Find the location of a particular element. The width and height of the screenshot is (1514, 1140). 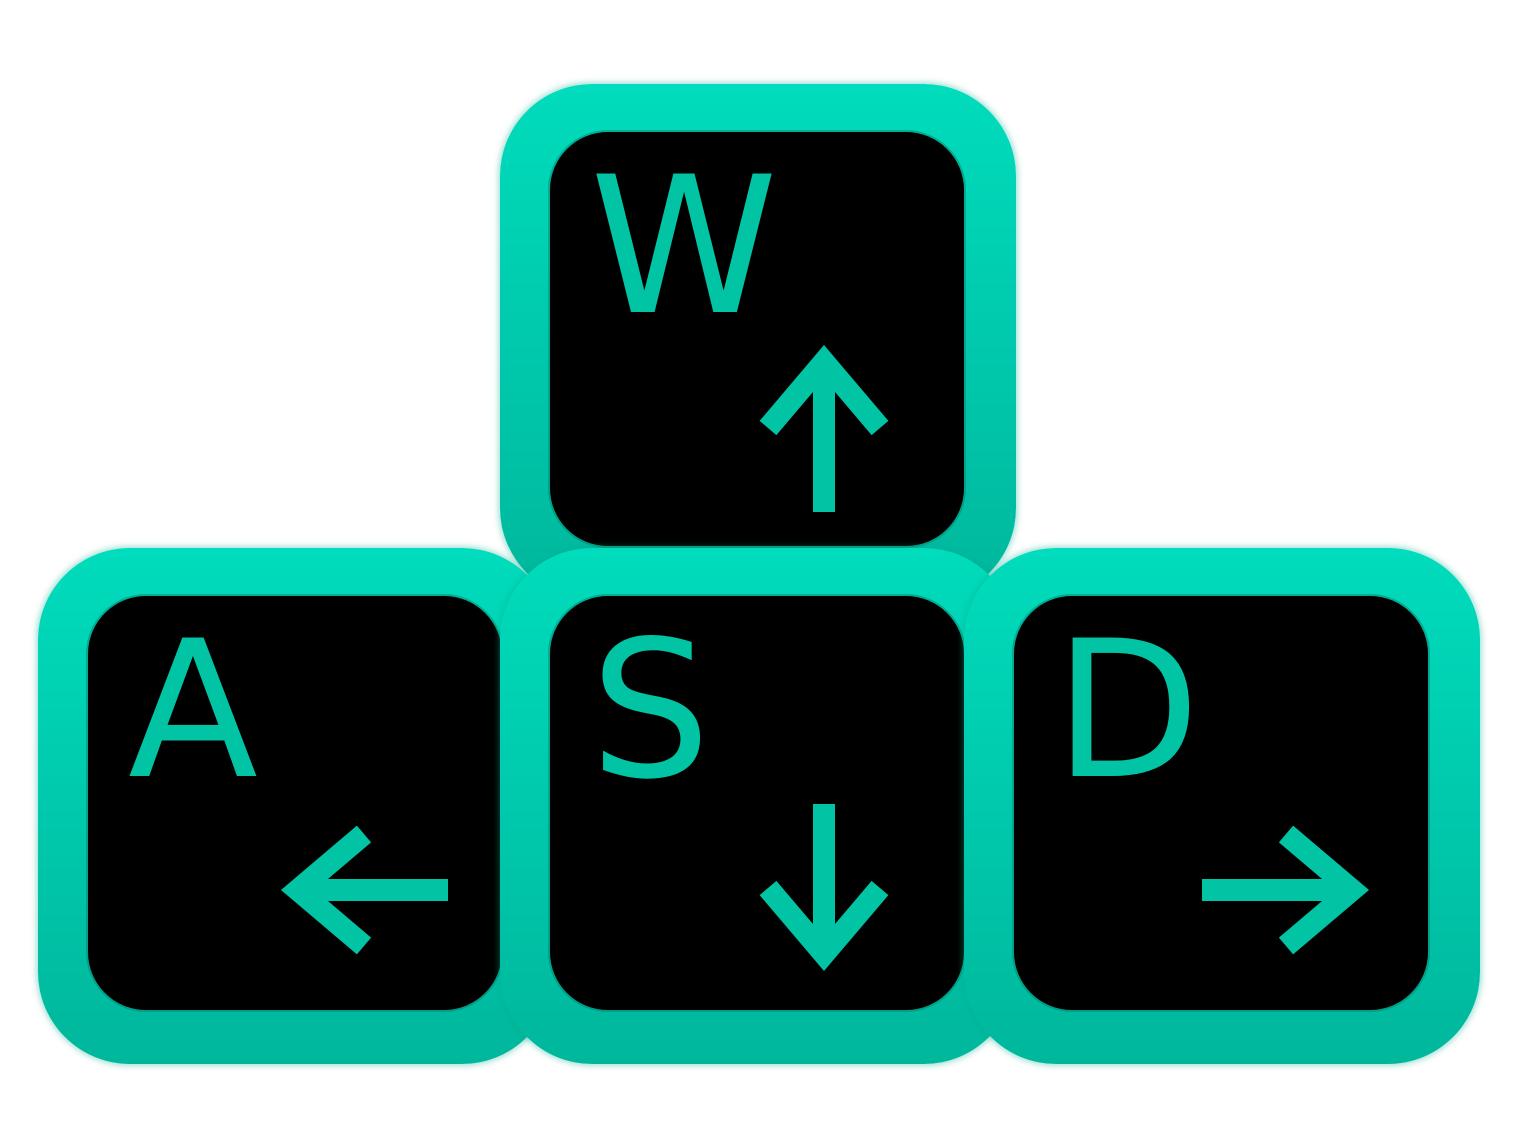

arrow-up-icon is located at coordinates (824, 428).